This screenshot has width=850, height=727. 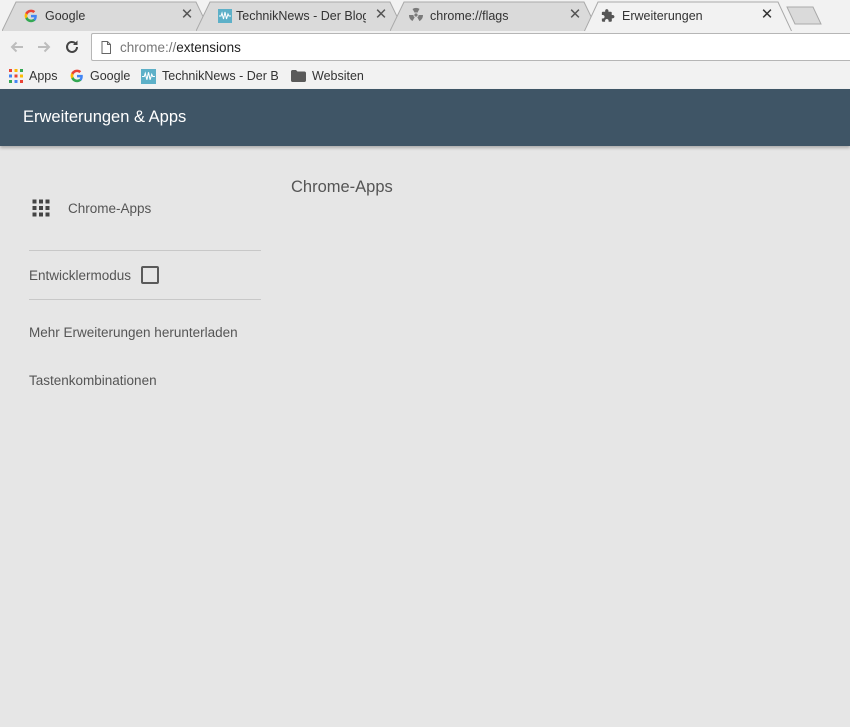 I want to click on url-scheme: chrome://, so click(x=148, y=47).